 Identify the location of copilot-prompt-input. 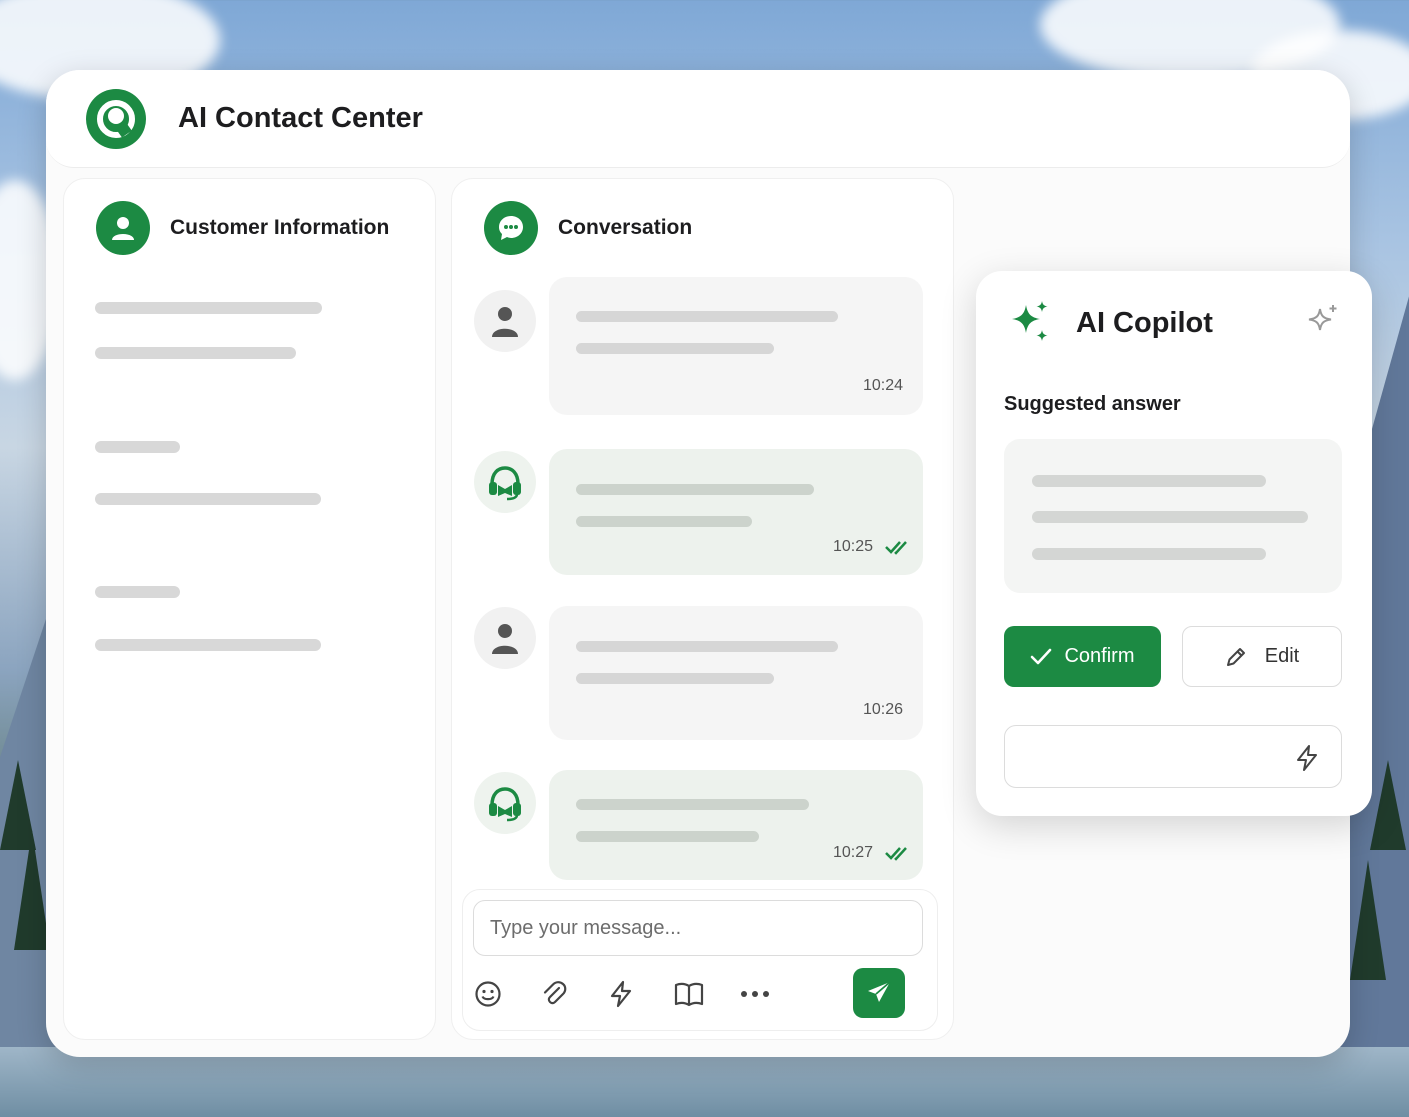
(1173, 756).